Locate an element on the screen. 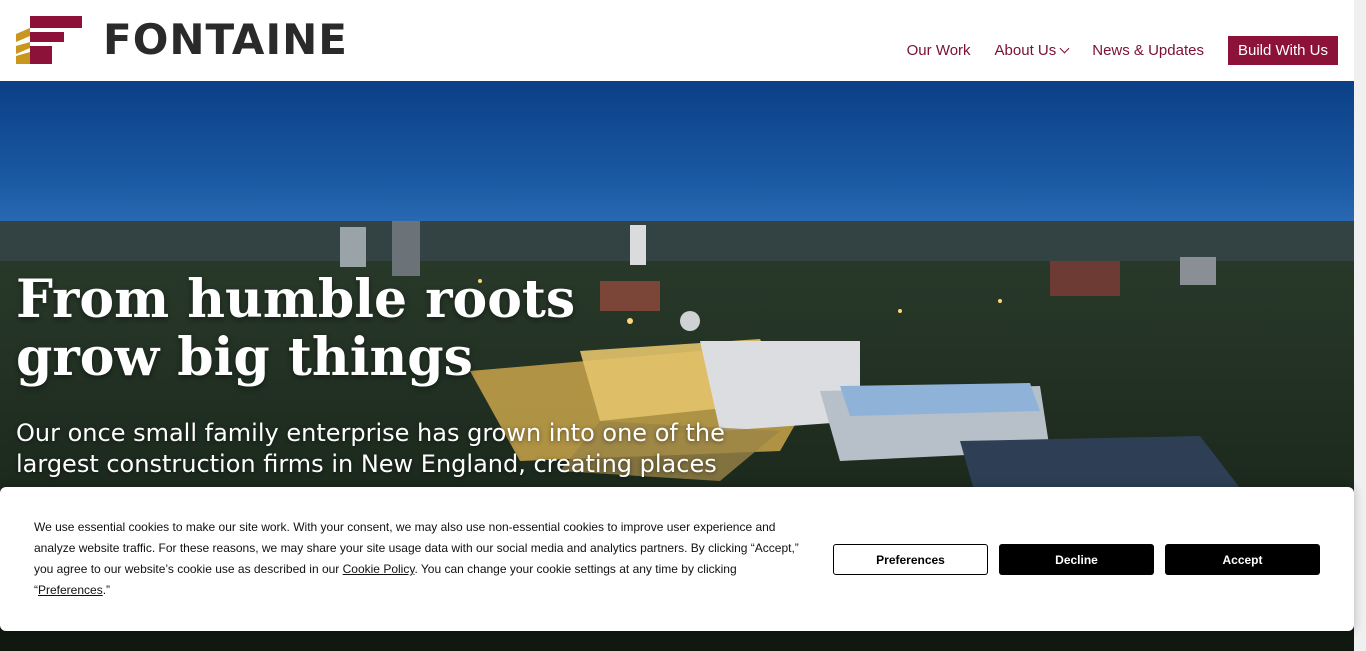 The height and width of the screenshot is (651, 1366). nav-about-us-label: About Us is located at coordinates (1025, 50).